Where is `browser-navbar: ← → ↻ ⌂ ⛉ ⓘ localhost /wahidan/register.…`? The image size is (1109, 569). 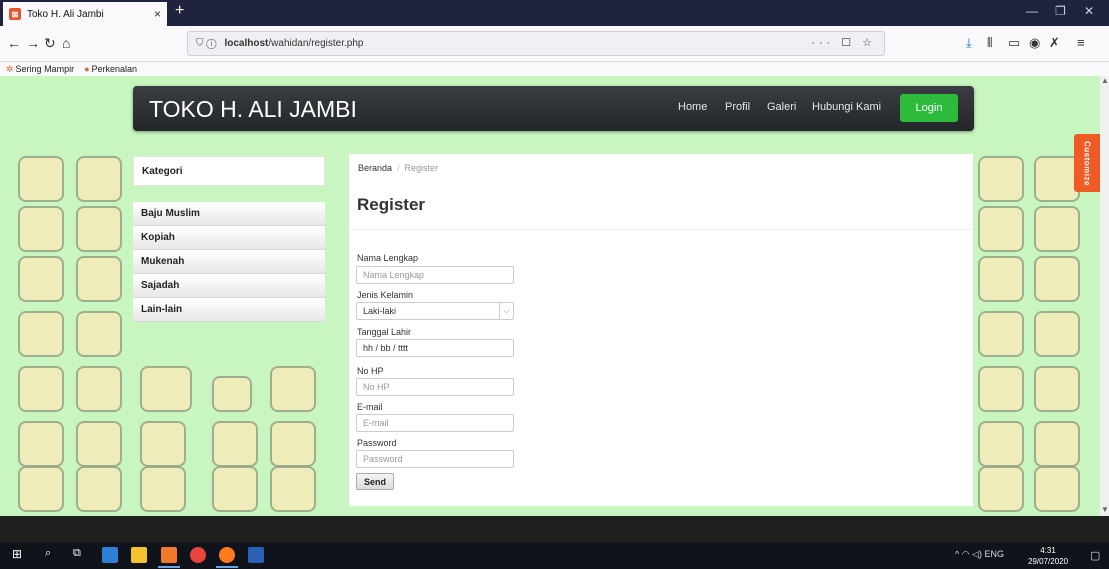
browser-navbar: ← → ↻ ⌂ ⛉ ⓘ localhost /wahidan/register.… is located at coordinates (554, 44).